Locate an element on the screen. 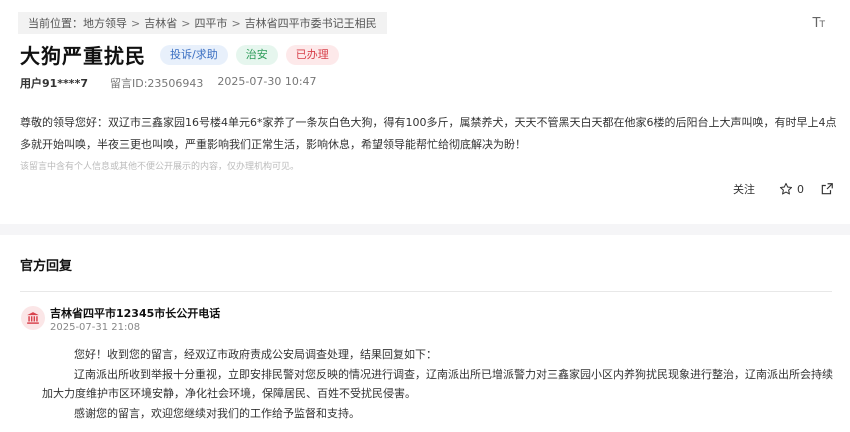 Image resolution: width=850 pixels, height=432 pixels. share-button is located at coordinates (827, 189).